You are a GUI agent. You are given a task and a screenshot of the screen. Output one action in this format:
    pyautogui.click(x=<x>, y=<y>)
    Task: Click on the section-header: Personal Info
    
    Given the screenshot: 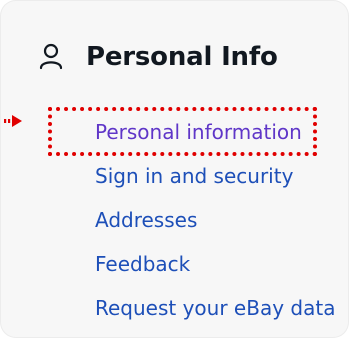 What is the action you would take?
    pyautogui.click(x=157, y=57)
    